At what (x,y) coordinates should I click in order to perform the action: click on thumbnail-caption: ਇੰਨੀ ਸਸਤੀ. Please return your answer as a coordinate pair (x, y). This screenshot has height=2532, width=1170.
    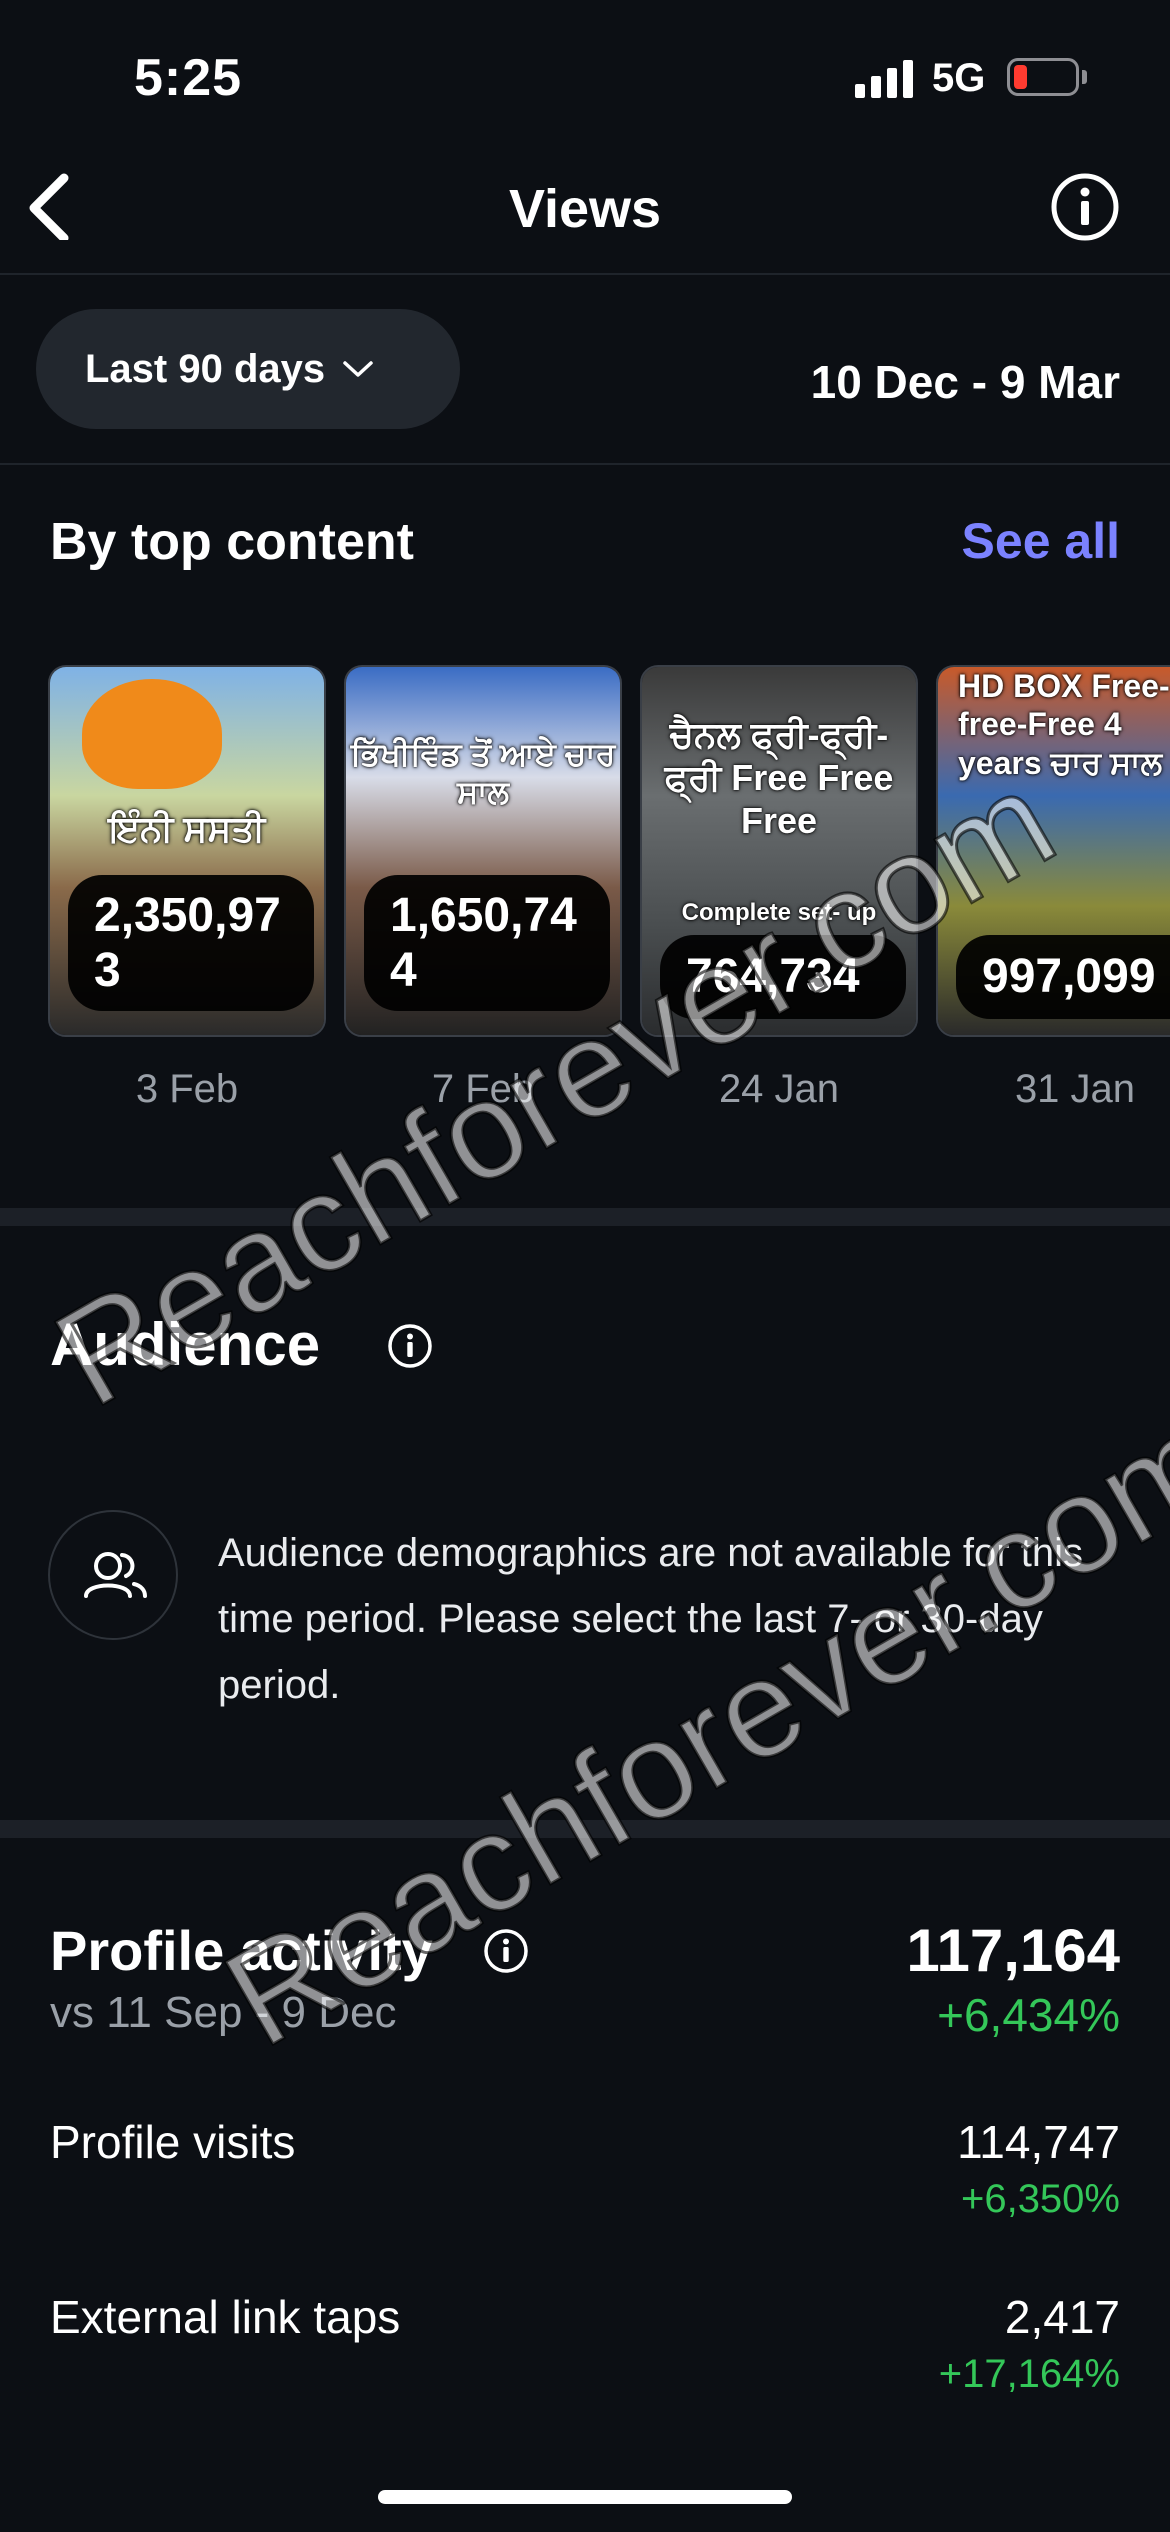
    Looking at the image, I should click on (187, 828).